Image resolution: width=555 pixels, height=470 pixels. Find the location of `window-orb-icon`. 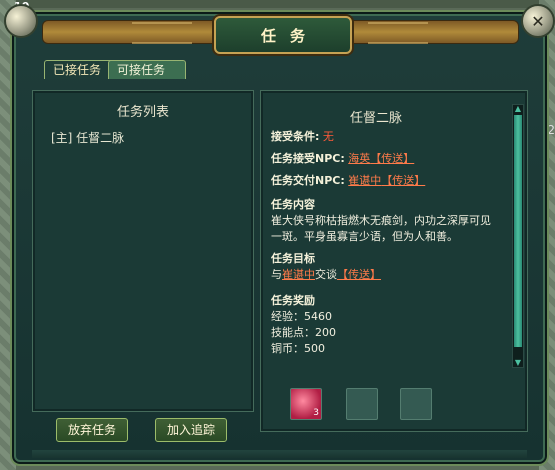

window-orb-icon is located at coordinates (21, 21).